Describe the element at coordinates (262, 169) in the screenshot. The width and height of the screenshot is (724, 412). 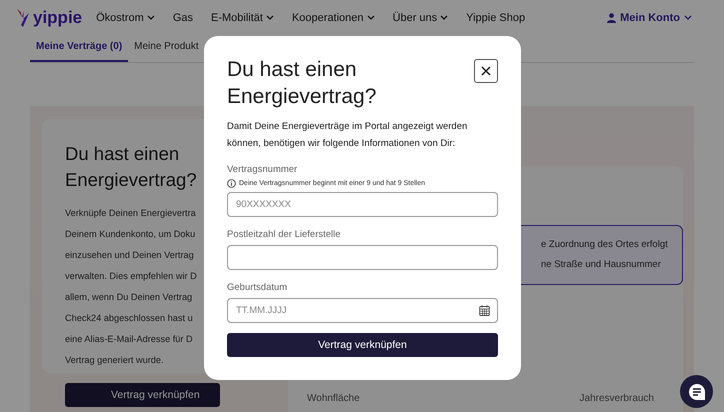
I see `field-label: Vertragsnummer` at that location.